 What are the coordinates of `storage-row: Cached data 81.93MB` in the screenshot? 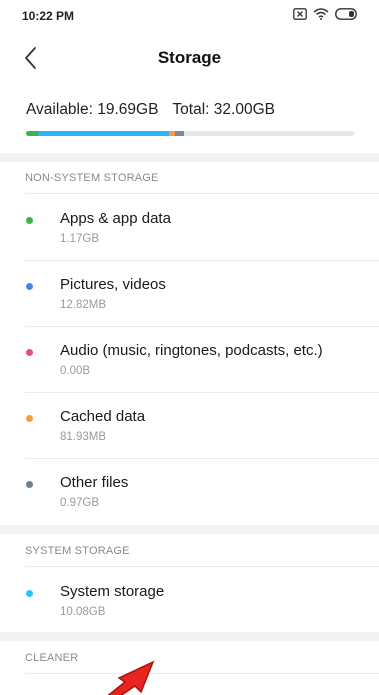 It's located at (189, 425).